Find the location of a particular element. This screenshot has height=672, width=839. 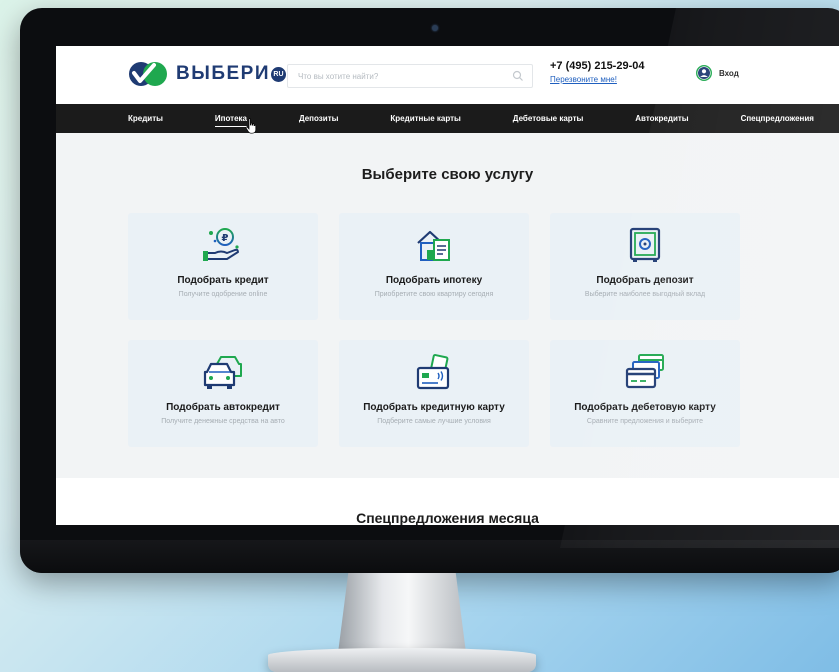

login-button: Вход is located at coordinates (717, 73).